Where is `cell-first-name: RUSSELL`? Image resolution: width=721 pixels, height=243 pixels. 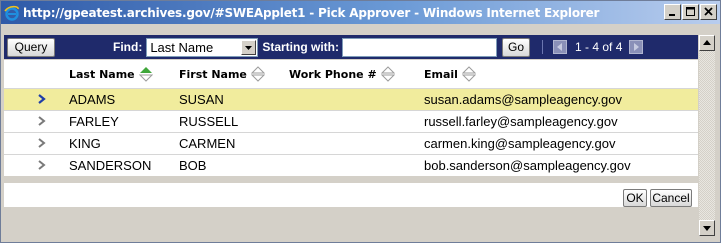 cell-first-name: RUSSELL is located at coordinates (209, 121).